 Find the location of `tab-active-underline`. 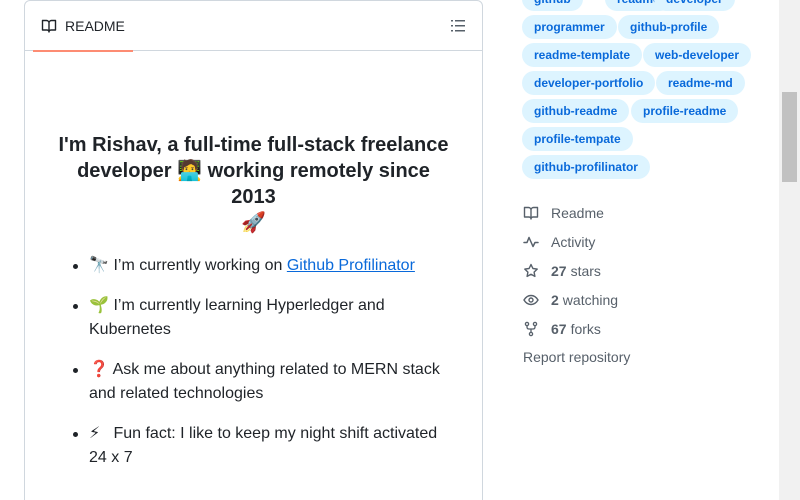

tab-active-underline is located at coordinates (83, 51).